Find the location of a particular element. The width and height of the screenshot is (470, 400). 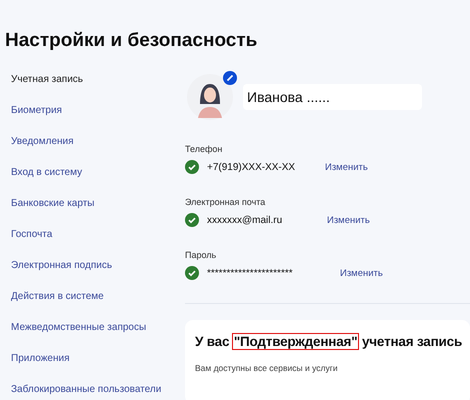

sidebar-item: Приложения is located at coordinates (93, 368).